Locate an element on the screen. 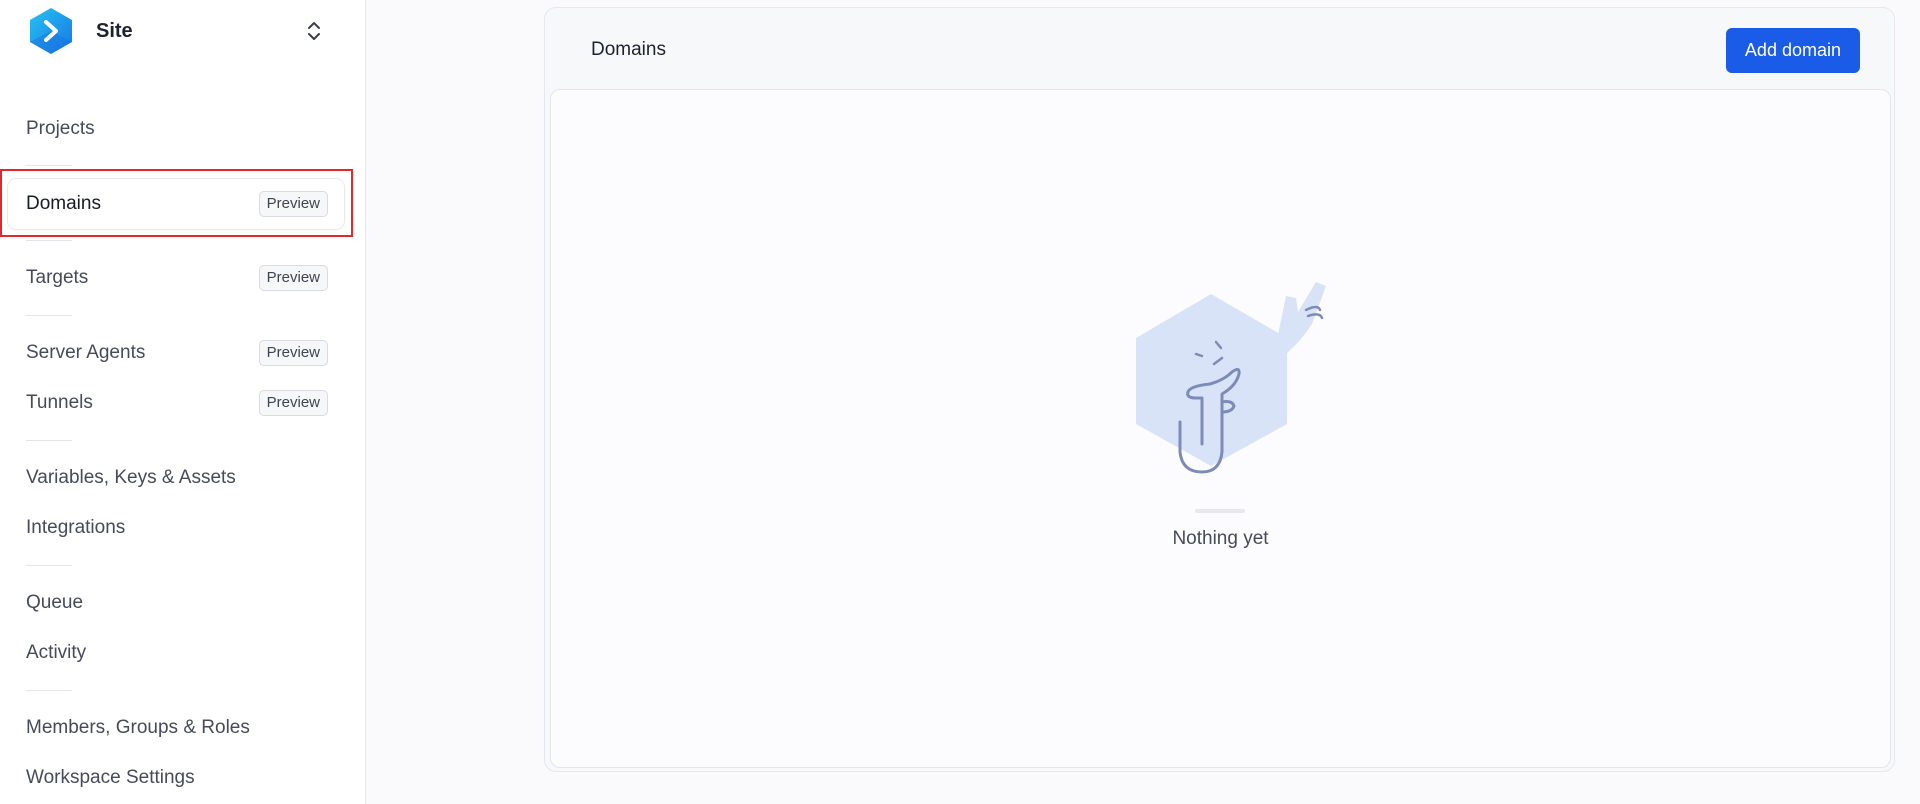 Image resolution: width=1920 pixels, height=804 pixels. sidebar-item-label: Tunnels is located at coordinates (59, 402).